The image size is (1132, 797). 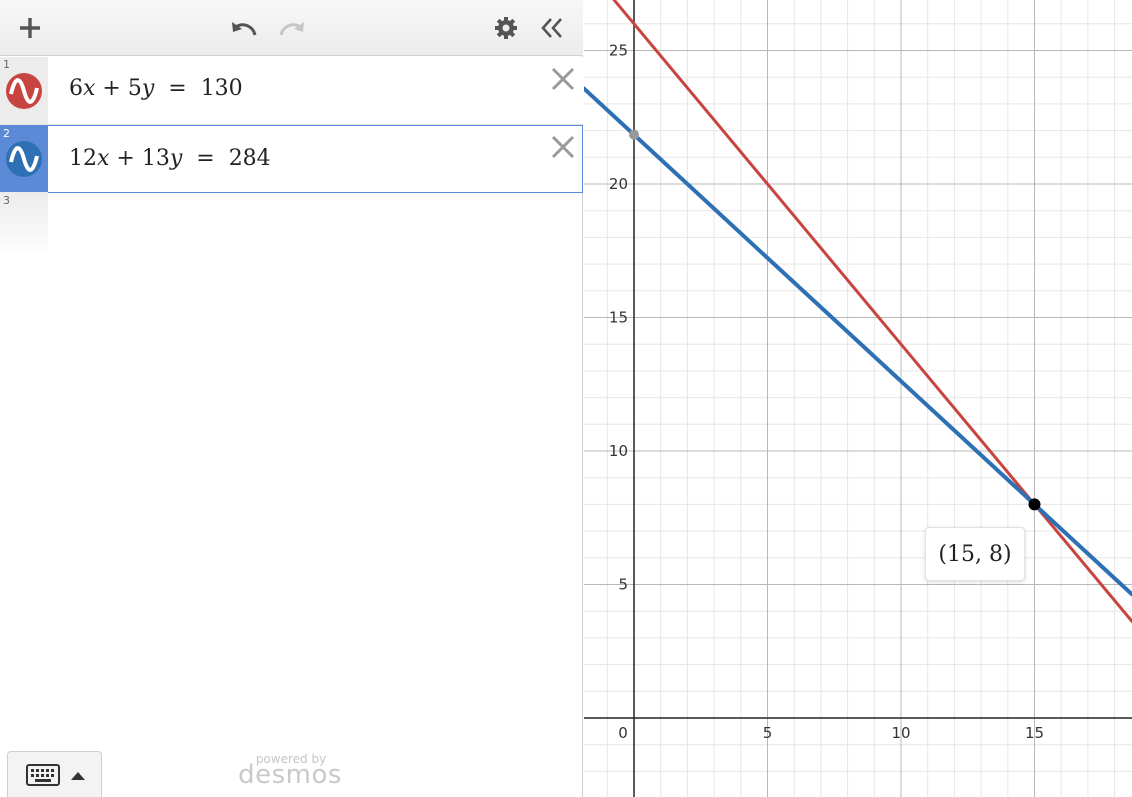 I want to click on intersection-coordinate-label: (15, 8), so click(x=975, y=554).